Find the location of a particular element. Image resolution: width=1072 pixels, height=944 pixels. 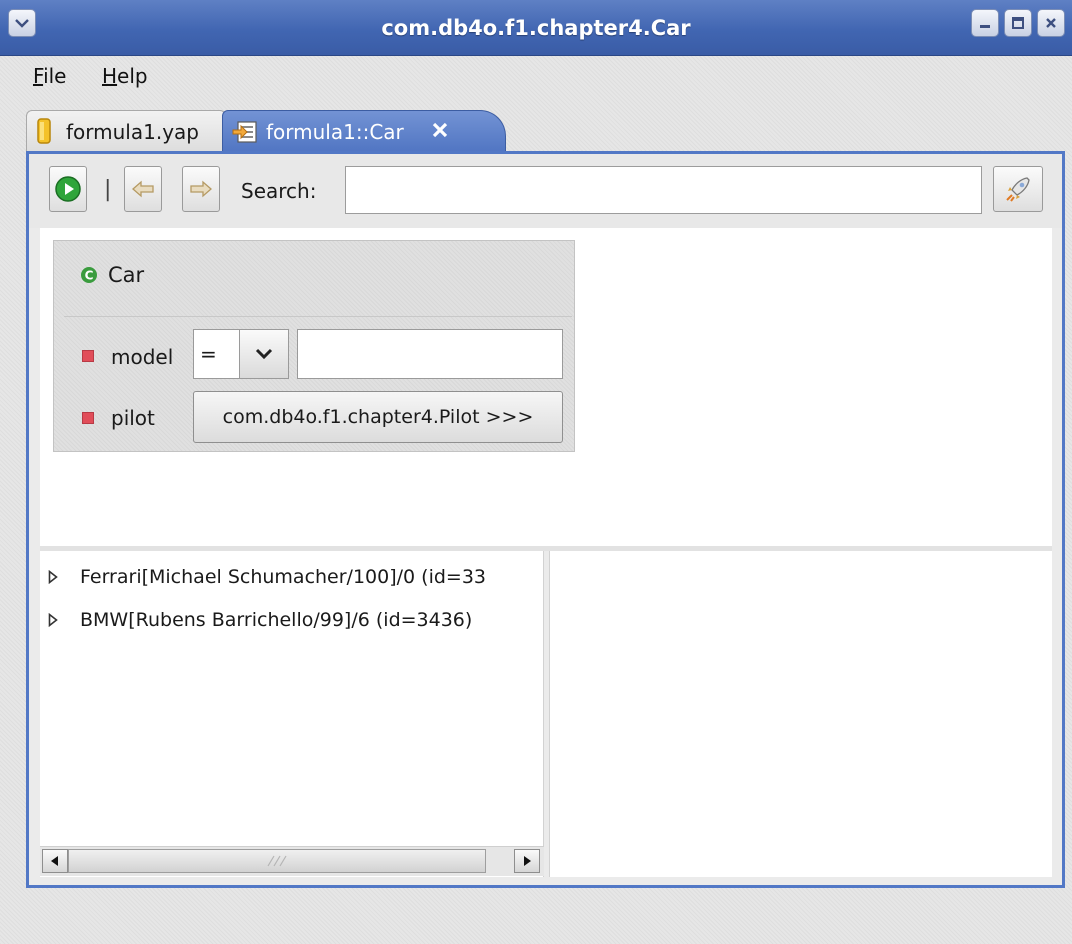

field-name-pilot: pilot is located at coordinates (133, 418).